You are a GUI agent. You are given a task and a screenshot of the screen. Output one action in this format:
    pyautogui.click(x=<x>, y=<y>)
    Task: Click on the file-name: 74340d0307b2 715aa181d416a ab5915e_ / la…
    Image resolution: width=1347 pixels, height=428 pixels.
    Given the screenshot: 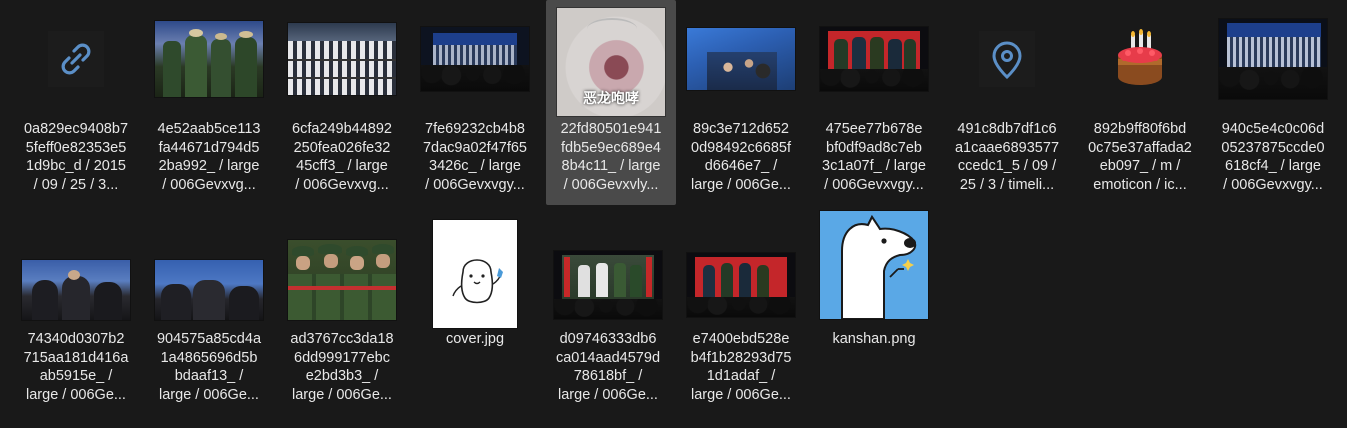 What is the action you would take?
    pyautogui.click(x=76, y=367)
    